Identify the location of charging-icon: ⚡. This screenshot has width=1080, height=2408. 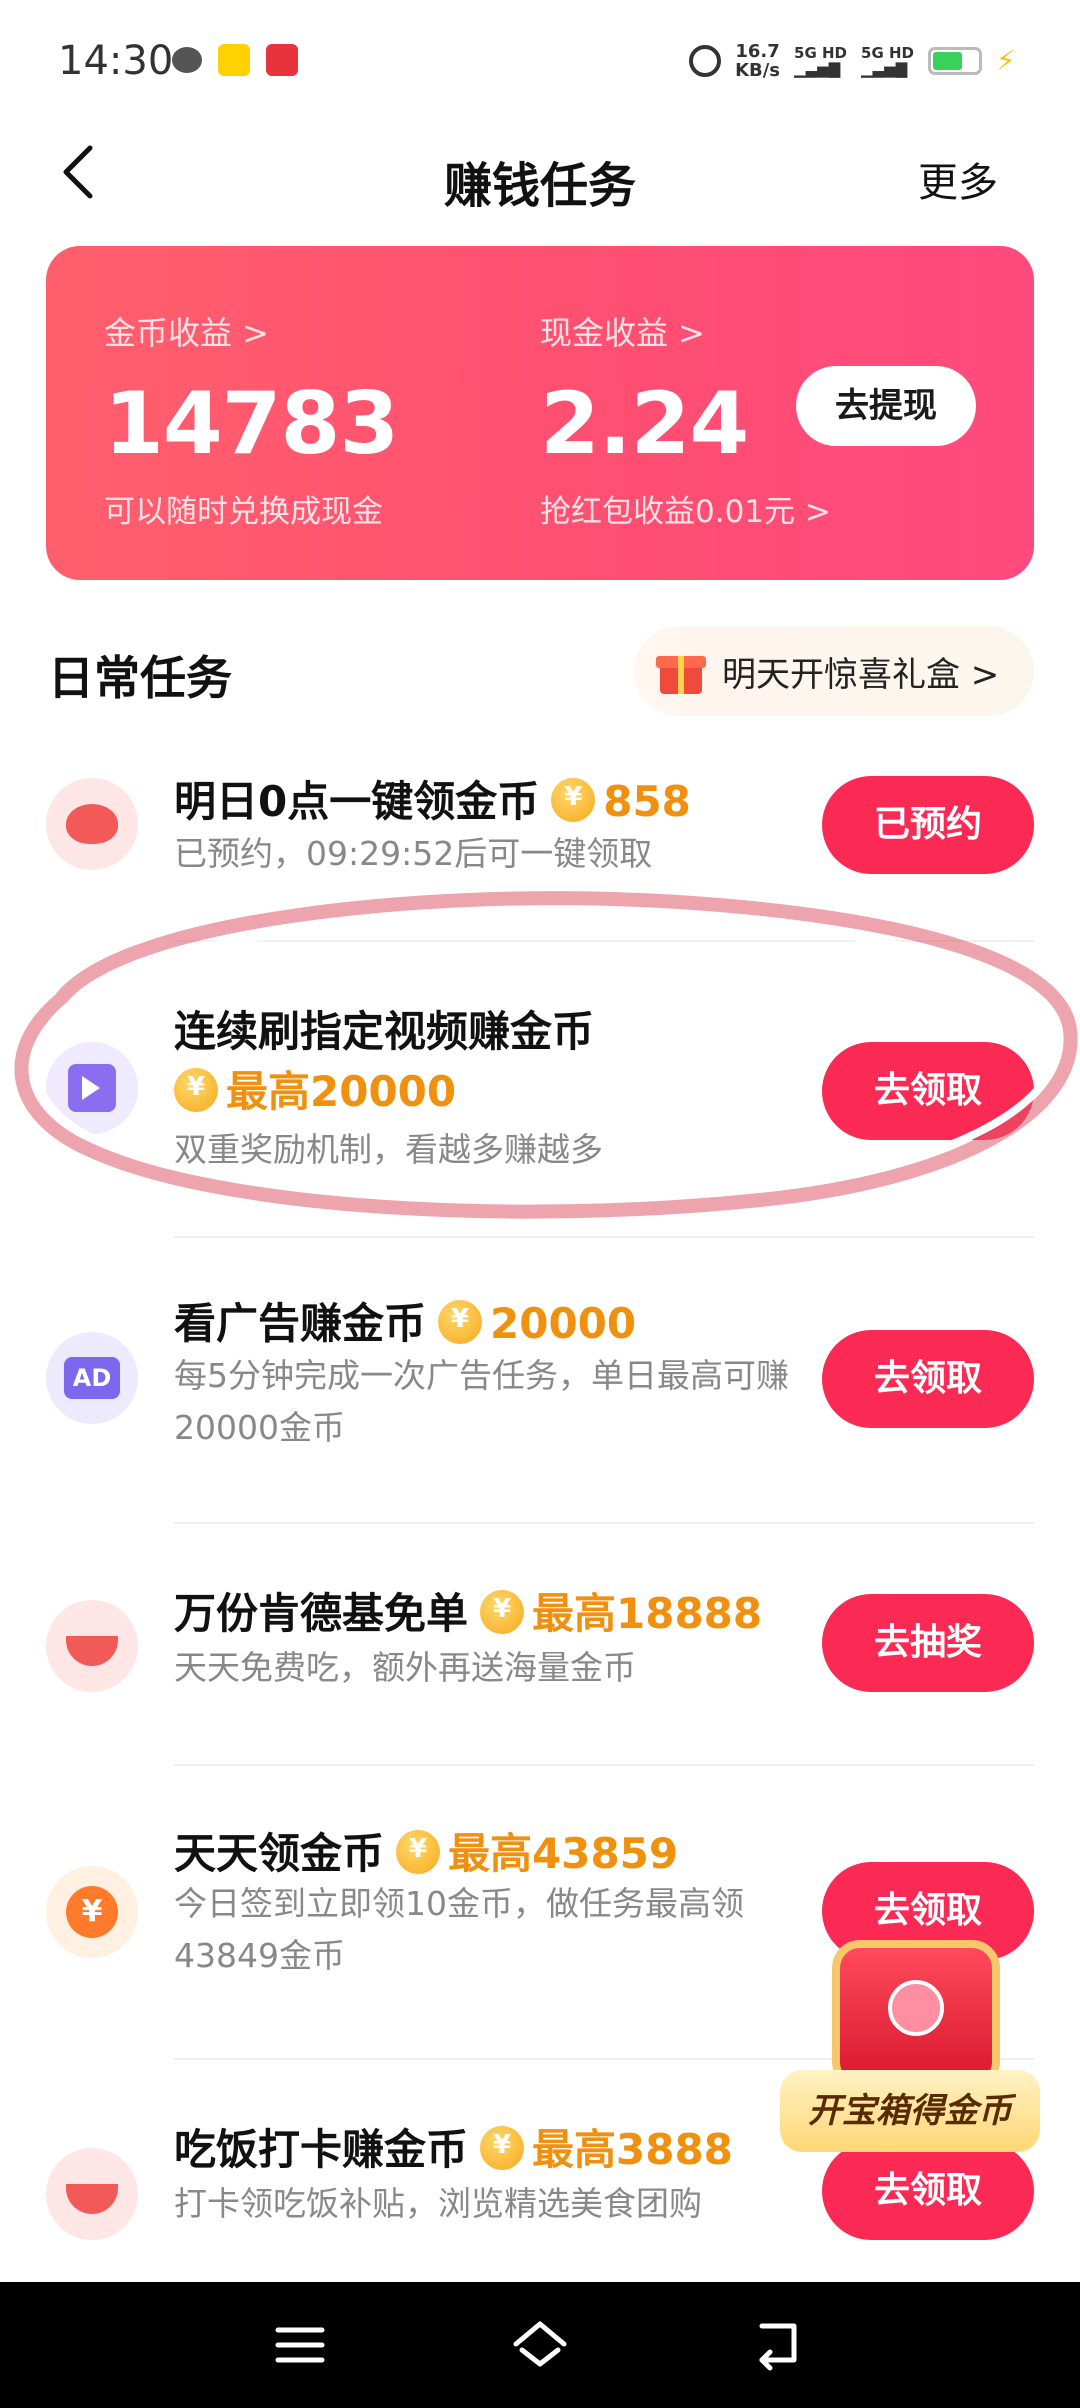
(1006, 60).